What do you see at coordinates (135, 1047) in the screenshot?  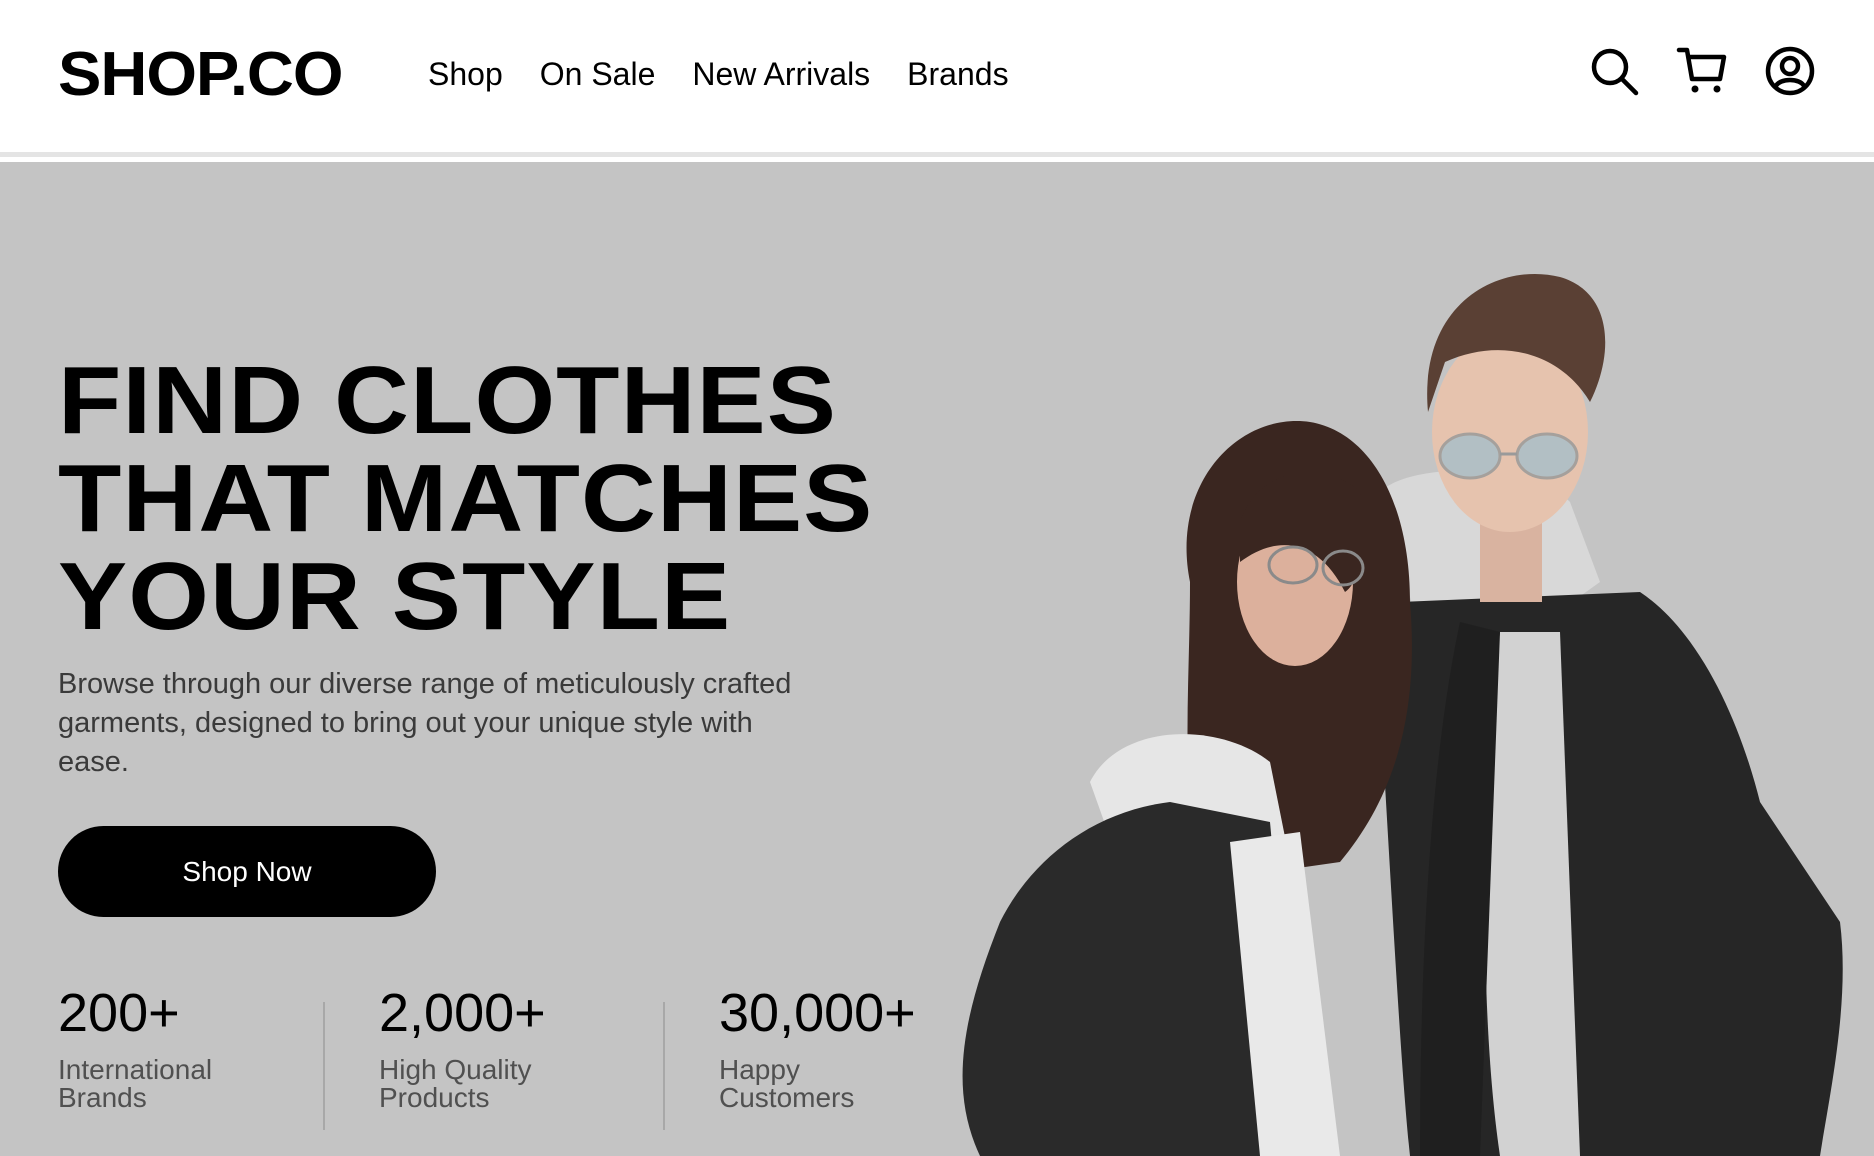 I see `stat-brands: 200+ International Brands` at bounding box center [135, 1047].